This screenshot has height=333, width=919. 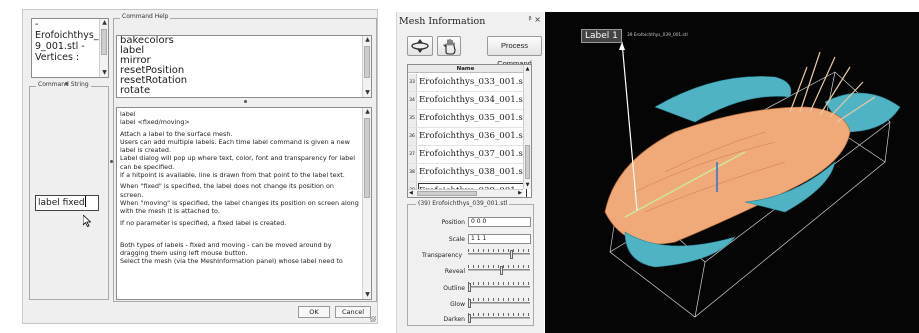 I want to click on row-number: 34, so click(x=412, y=100).